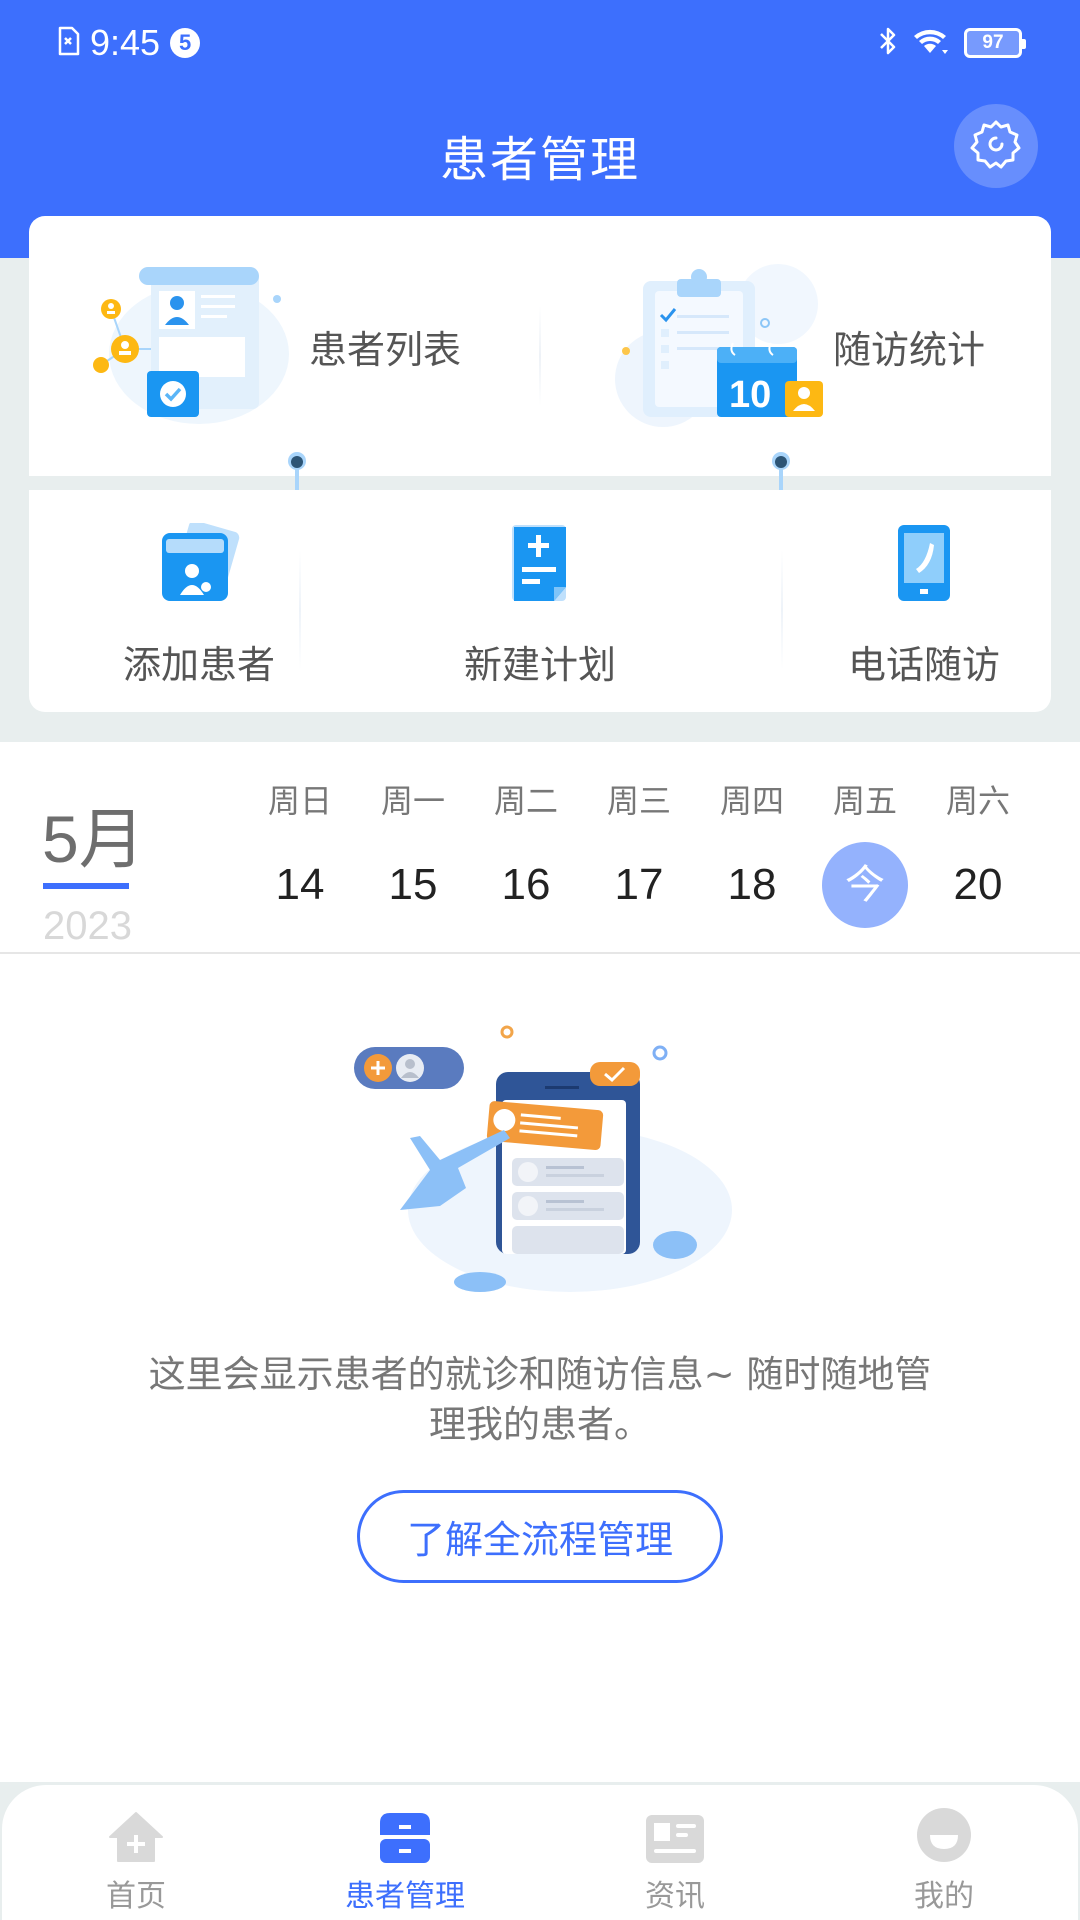 This screenshot has width=1080, height=1920. Describe the element at coordinates (977, 801) in the screenshot. I see `weekday-label: 周六` at that location.